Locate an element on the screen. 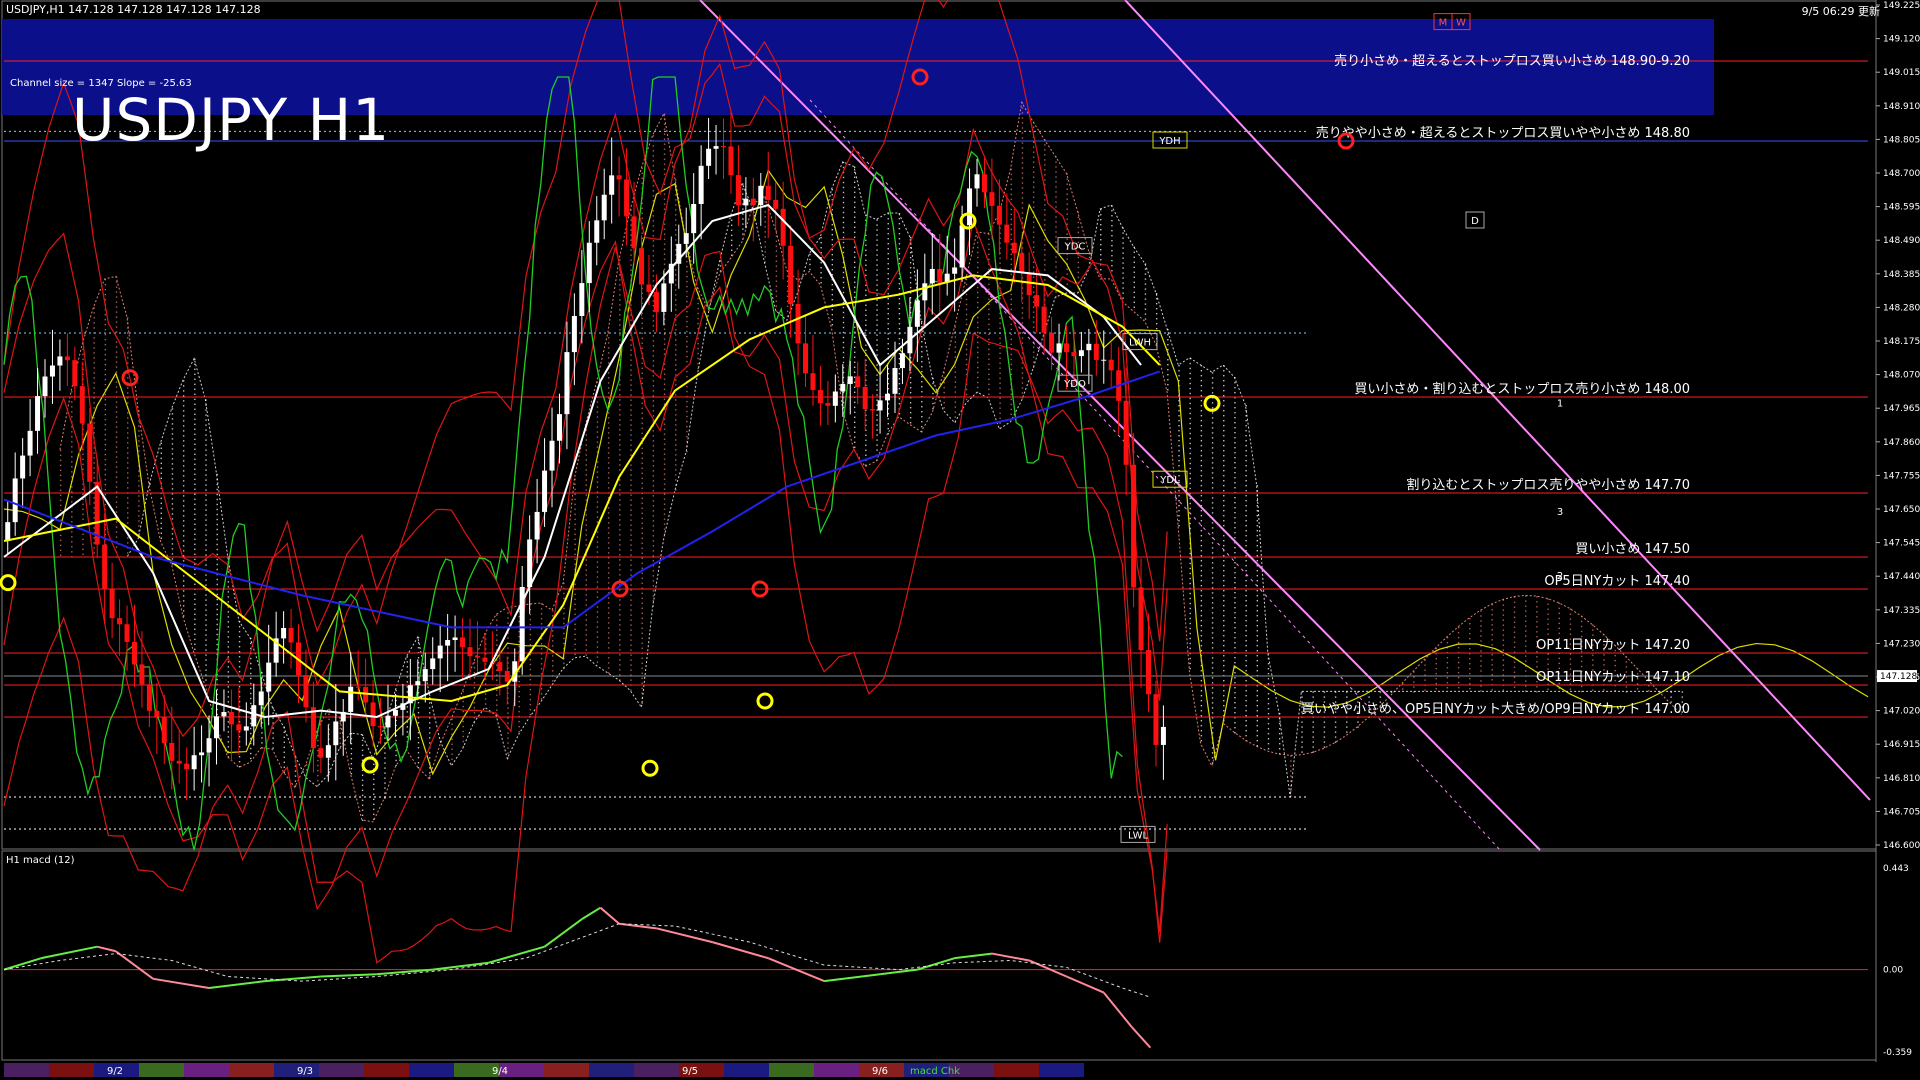 The image size is (1920, 1080). price-tick-label: 149.120 is located at coordinates (1901, 40).